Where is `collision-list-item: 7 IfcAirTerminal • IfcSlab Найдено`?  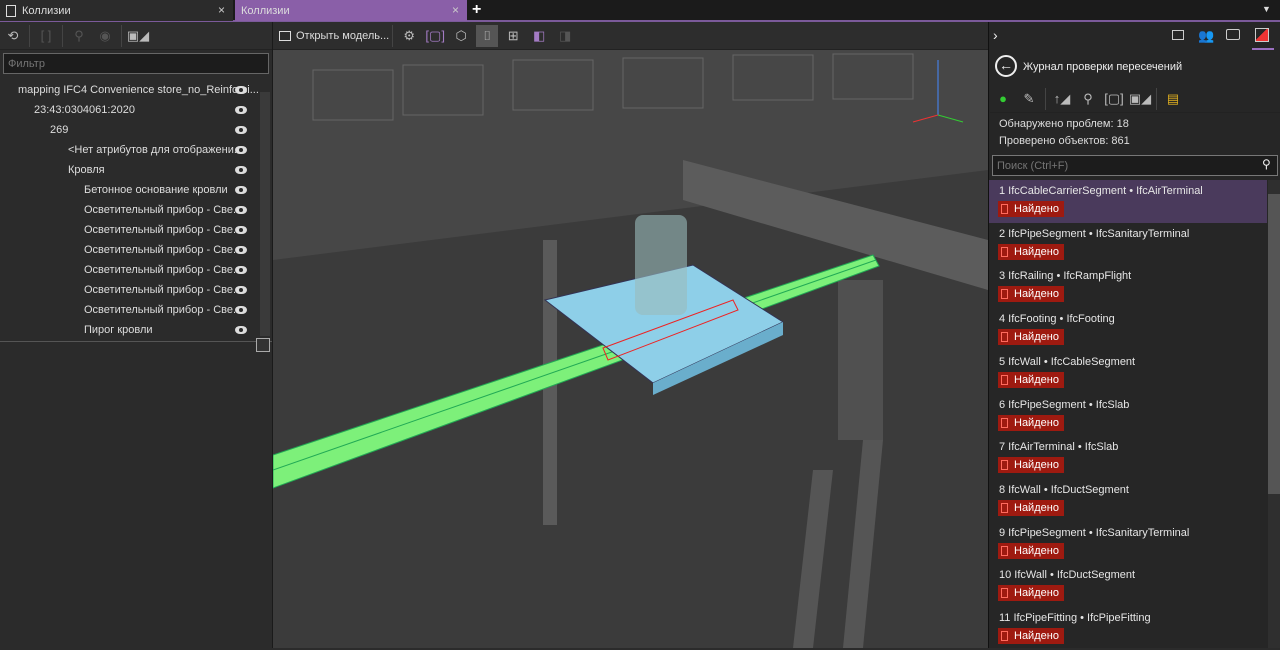 collision-list-item: 7 IfcAirTerminal • IfcSlab Найдено is located at coordinates (1128, 457).